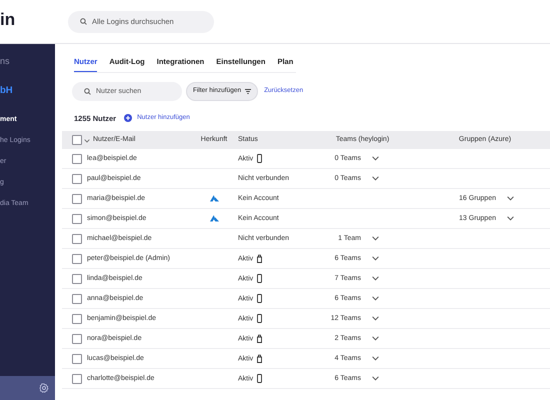  I want to click on sidebar-section-title: ns, so click(5, 61).